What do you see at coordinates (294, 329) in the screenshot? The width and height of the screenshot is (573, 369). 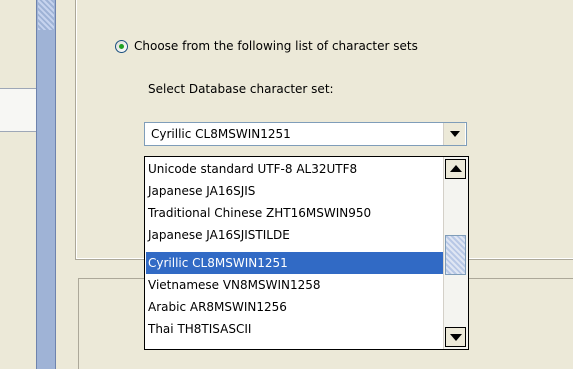 I see `list-item-7: Thai TH8TISASCII` at bounding box center [294, 329].